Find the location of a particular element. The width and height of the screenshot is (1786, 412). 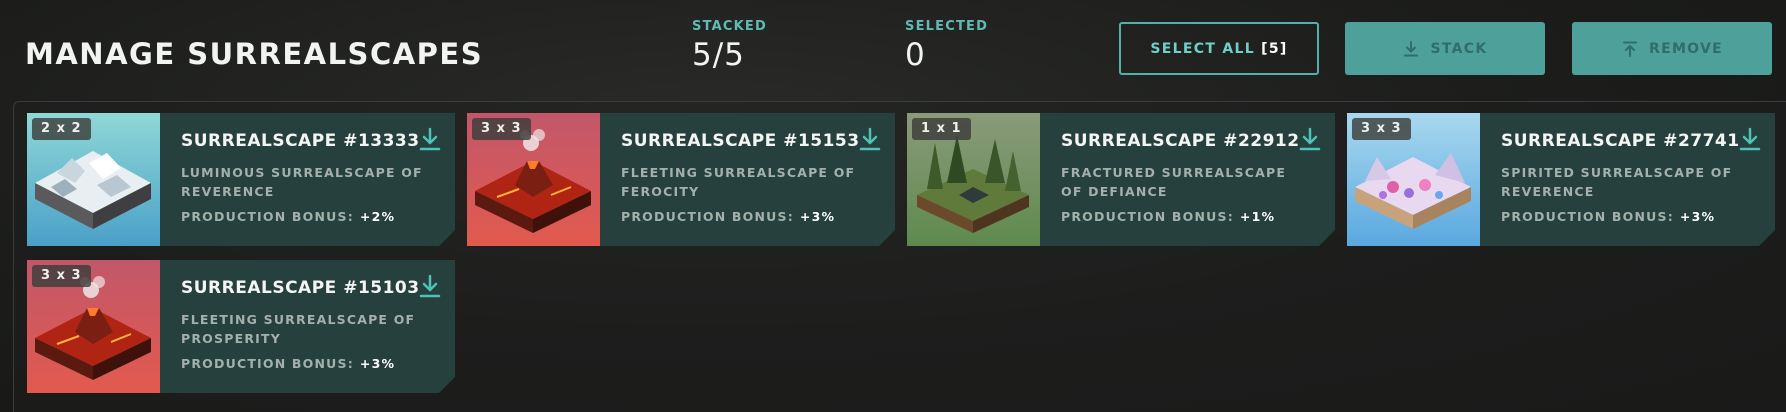

card-description: FLEETING SURREALSCAPE OF FEROCITY is located at coordinates (738, 182).